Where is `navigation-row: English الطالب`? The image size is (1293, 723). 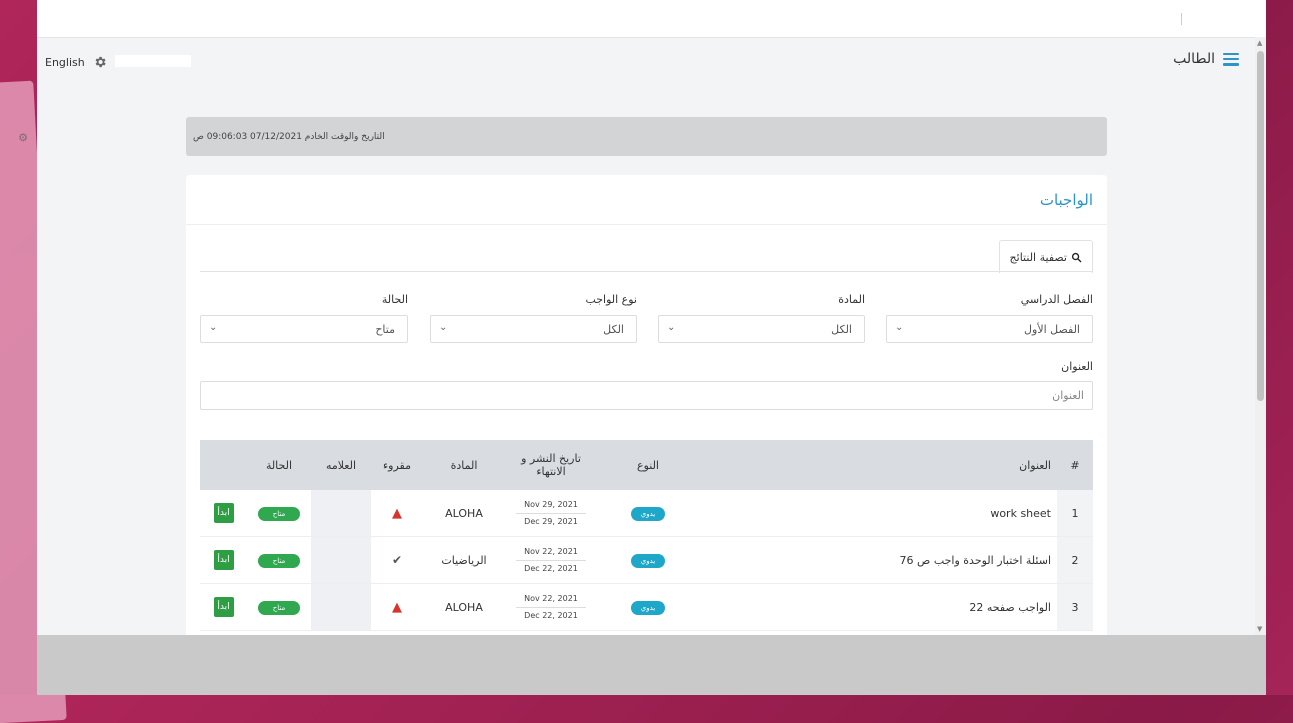
navigation-row: English الطالب is located at coordinates (651, 61).